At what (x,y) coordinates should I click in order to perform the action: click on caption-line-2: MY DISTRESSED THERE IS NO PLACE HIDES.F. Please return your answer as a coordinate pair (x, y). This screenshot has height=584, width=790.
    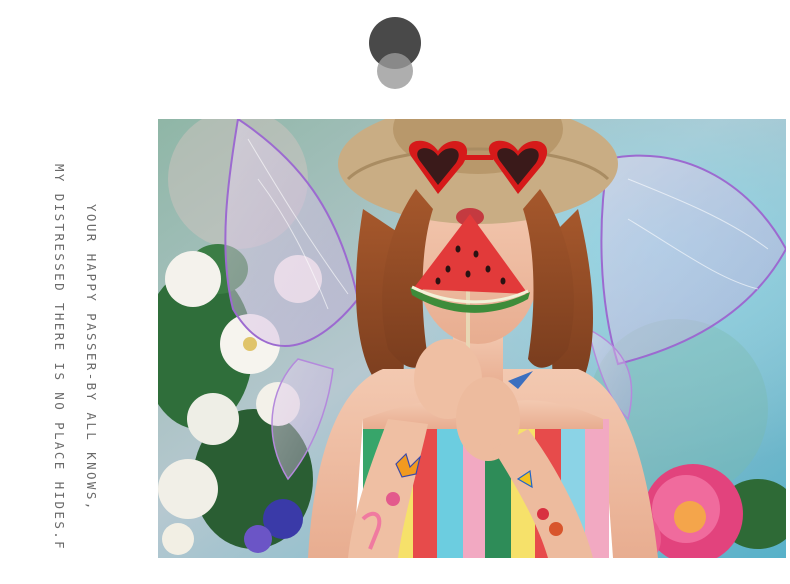
    Looking at the image, I should click on (59, 358).